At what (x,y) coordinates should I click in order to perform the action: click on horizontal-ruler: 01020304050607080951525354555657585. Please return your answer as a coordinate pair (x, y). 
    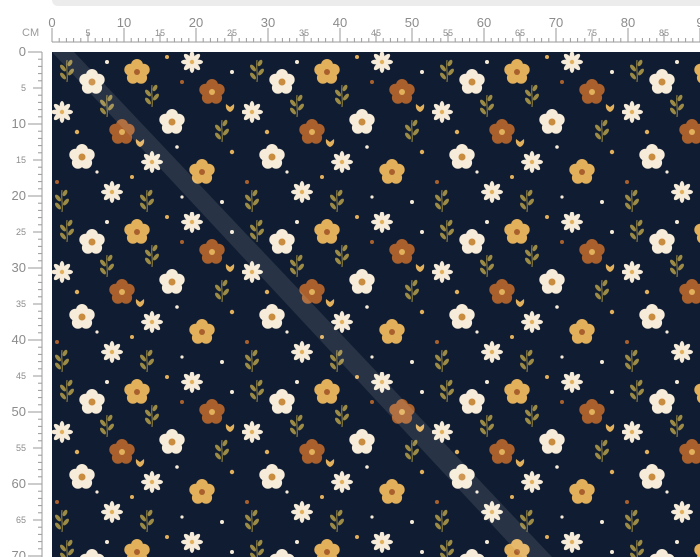
    Looking at the image, I should click on (374, 29).